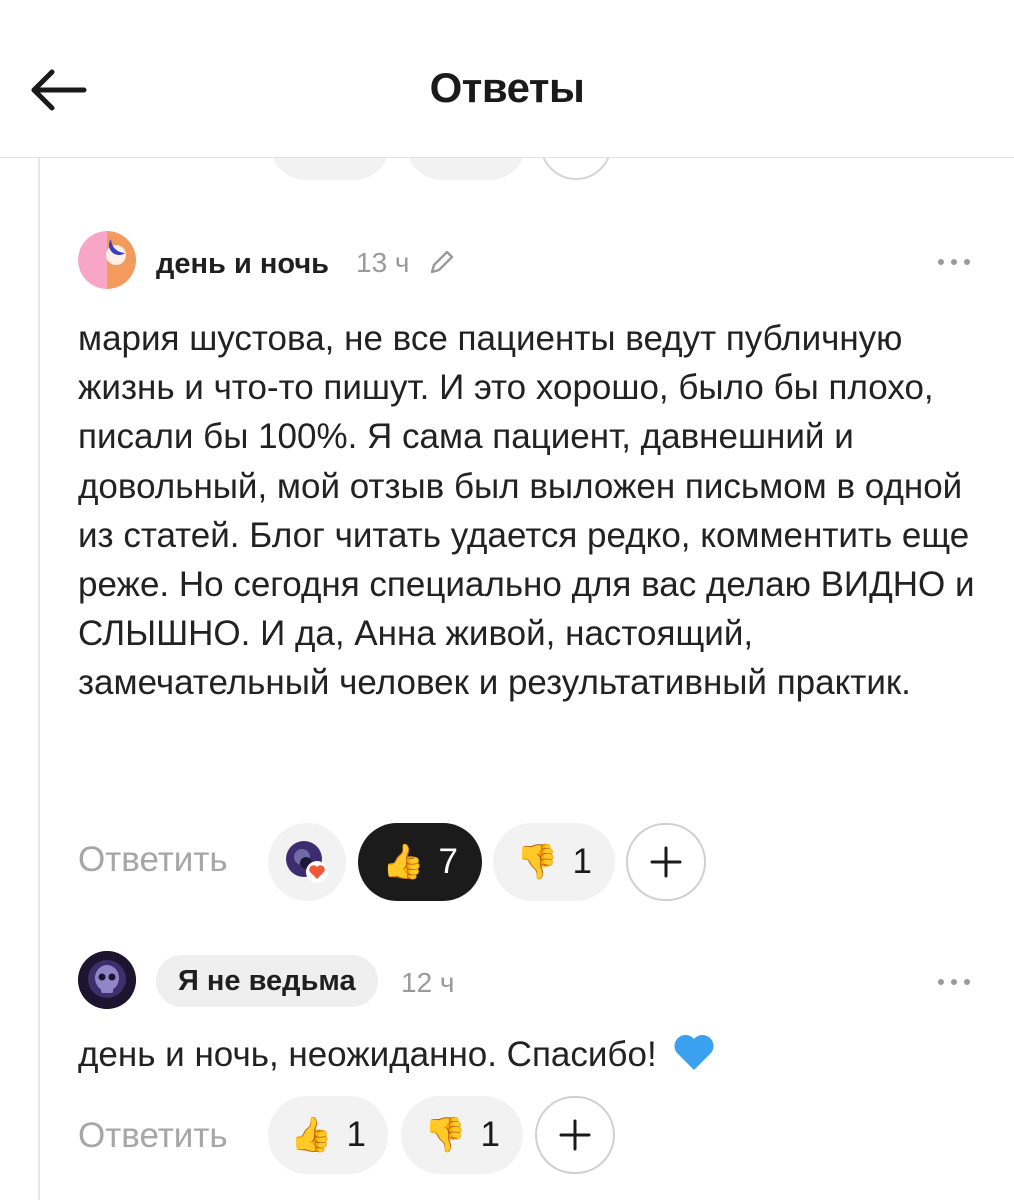  I want to click on blue-heart-icon, so click(694, 1052).